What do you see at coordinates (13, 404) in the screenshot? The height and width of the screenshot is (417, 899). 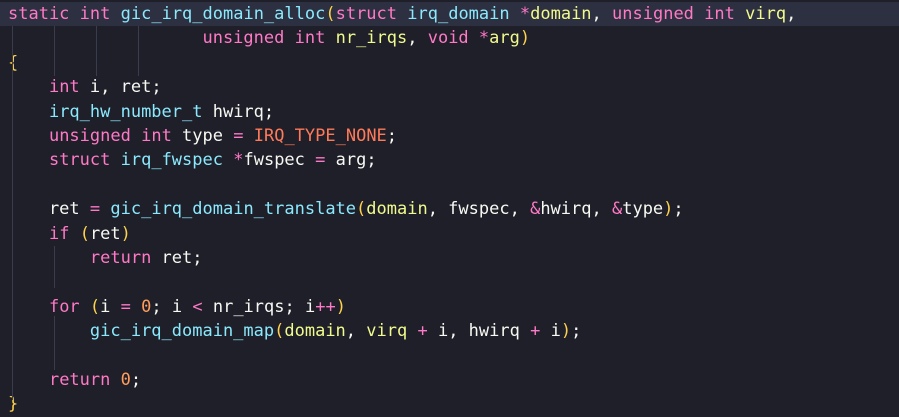 I see `code-token: }` at bounding box center [13, 404].